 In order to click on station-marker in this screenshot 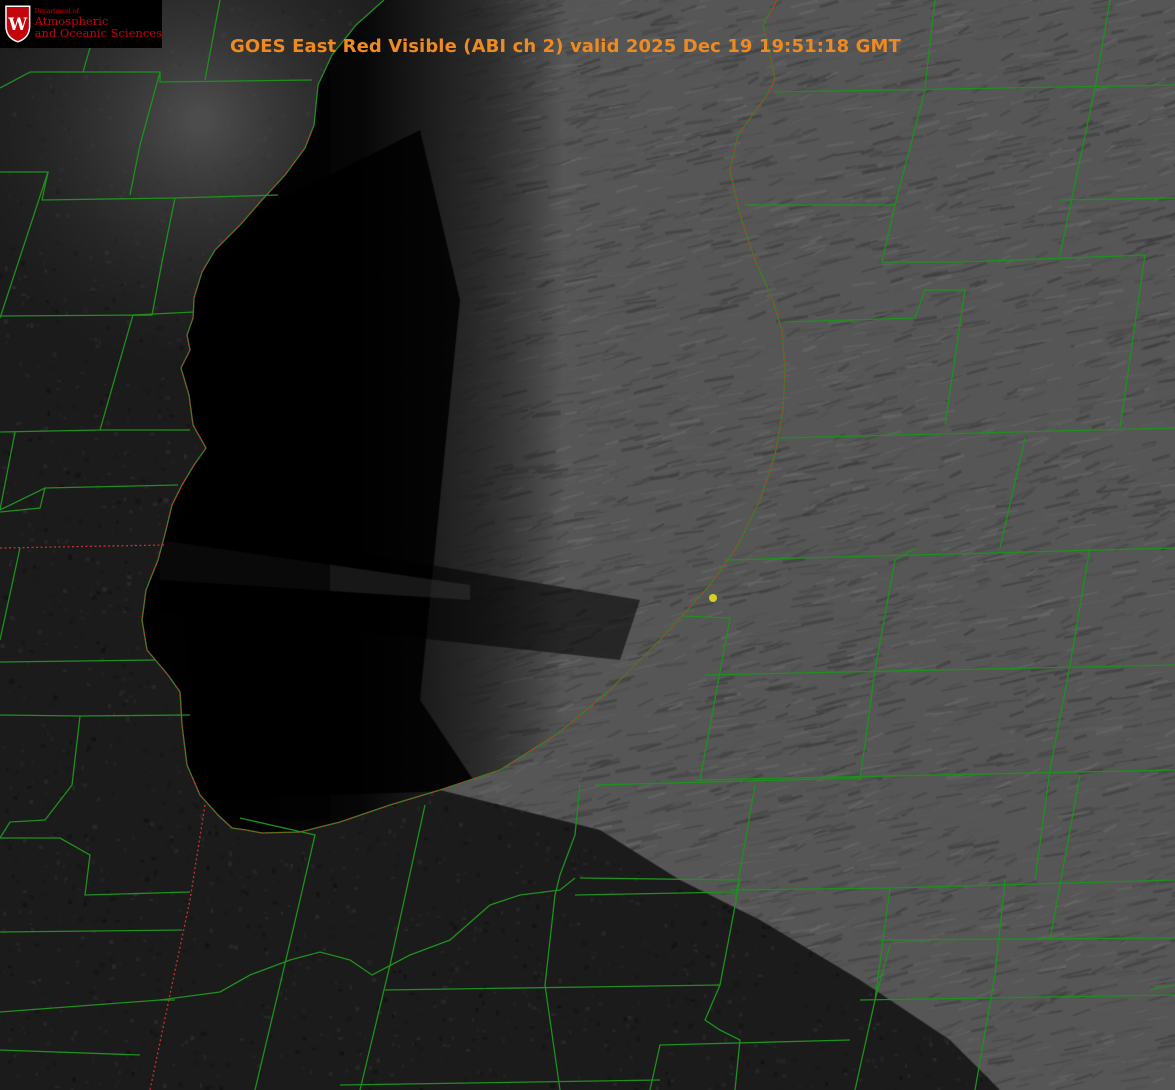, I will do `click(713, 598)`.